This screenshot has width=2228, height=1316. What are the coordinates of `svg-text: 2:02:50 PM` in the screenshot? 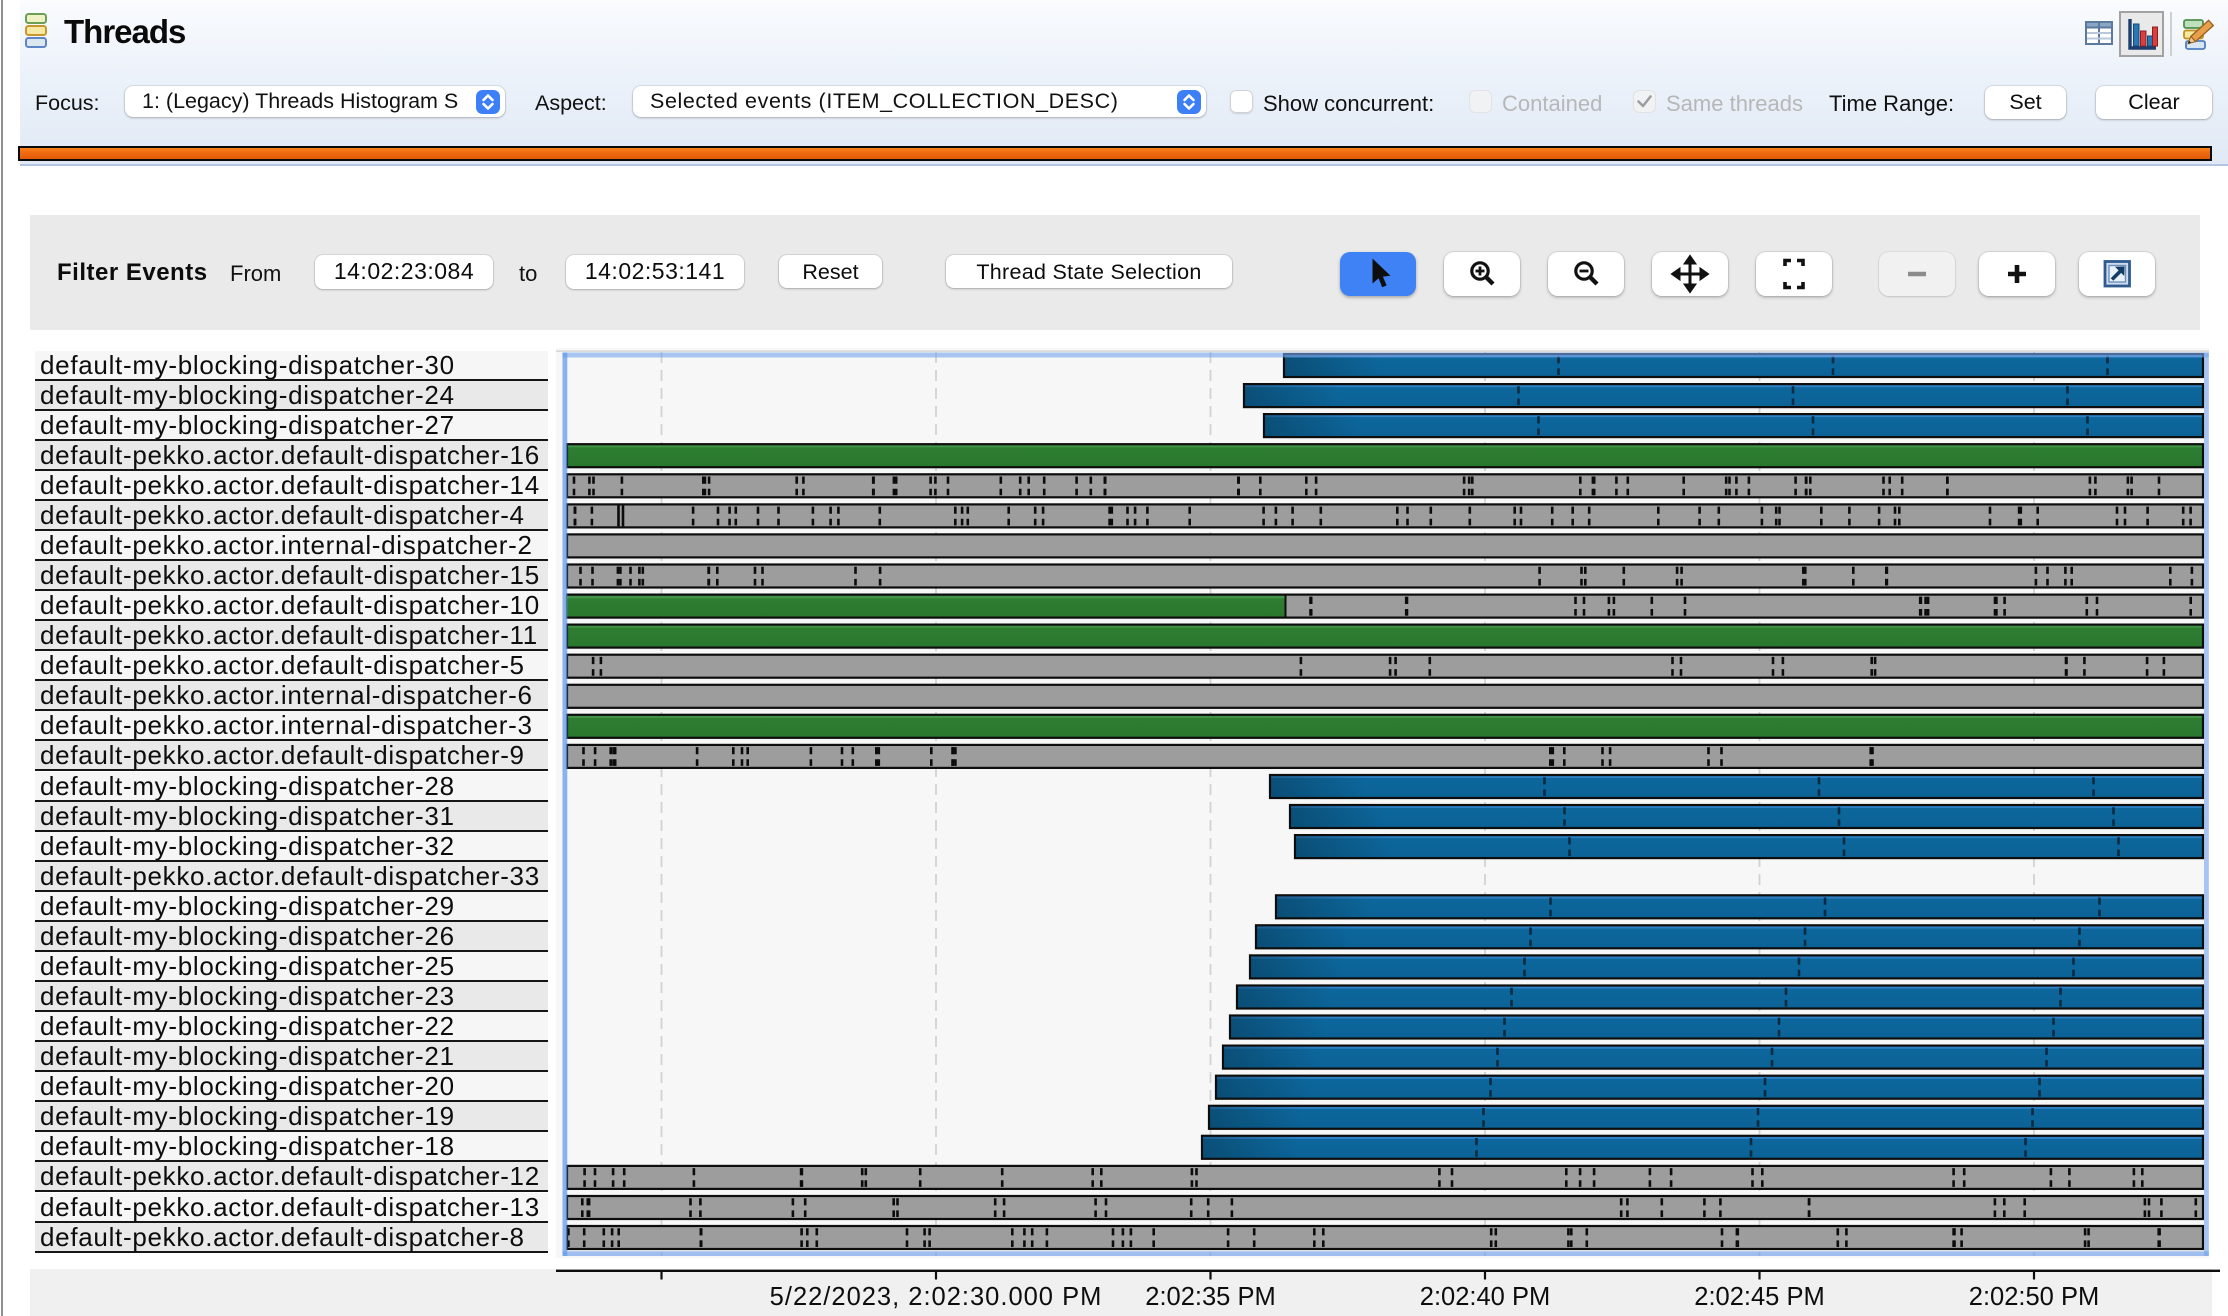 It's located at (2034, 1297).